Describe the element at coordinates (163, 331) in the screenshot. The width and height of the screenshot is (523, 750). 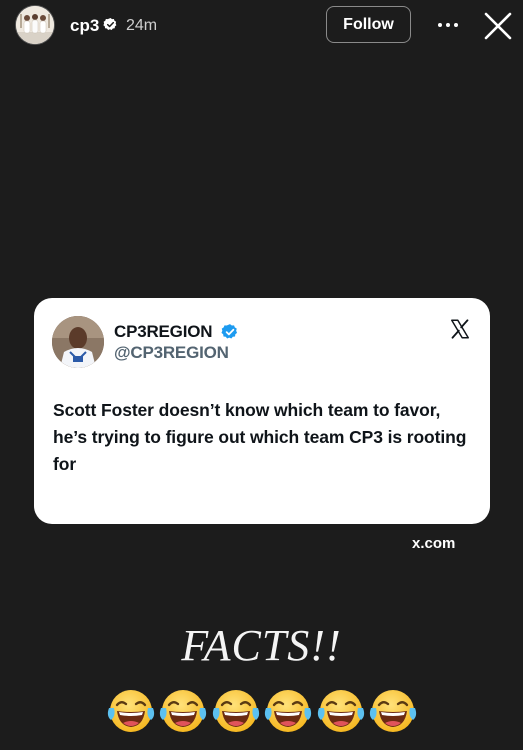
I see `tweet-display-name: CP3REGION` at that location.